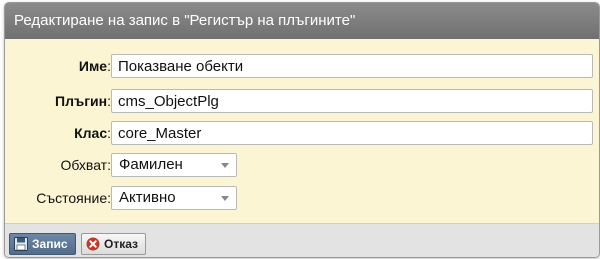 The image size is (600, 259). I want to click on floppy-disk-icon, so click(21, 244).